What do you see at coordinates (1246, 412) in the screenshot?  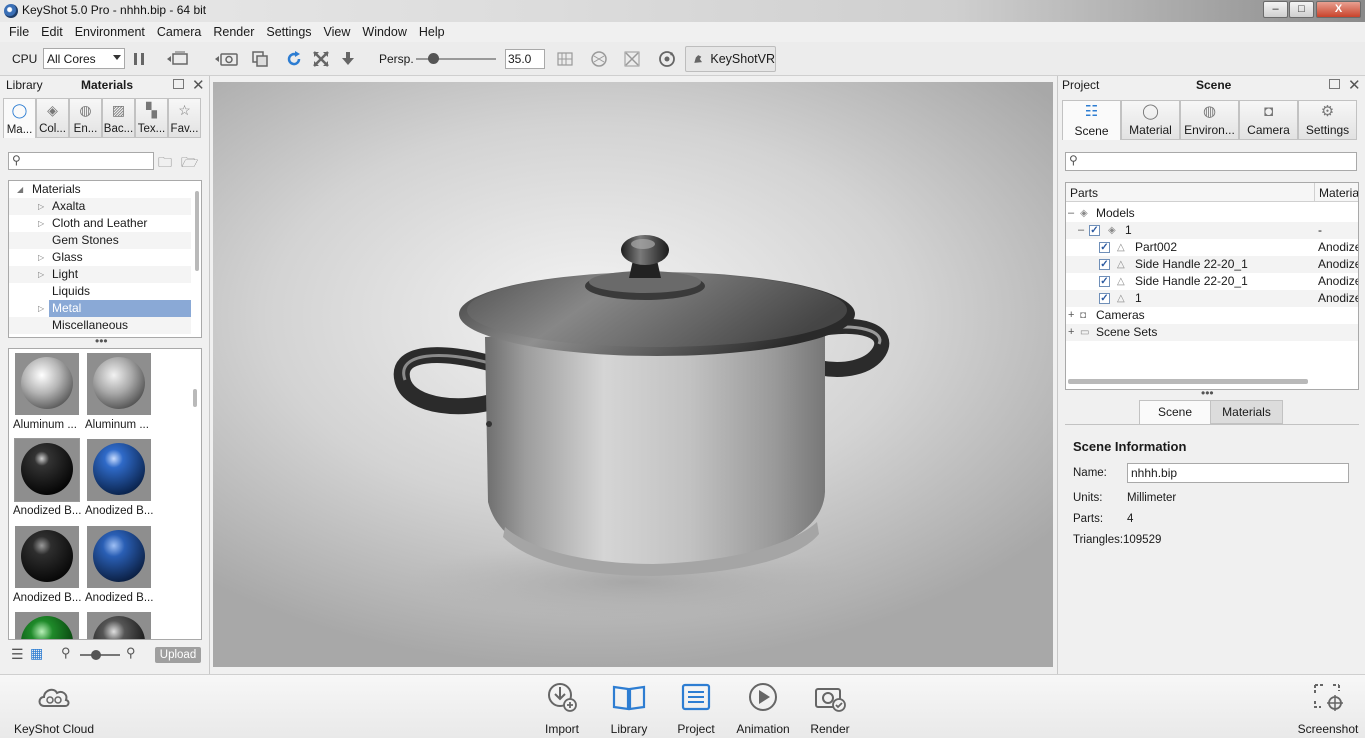 I see `tab-scene-materials: Materials` at bounding box center [1246, 412].